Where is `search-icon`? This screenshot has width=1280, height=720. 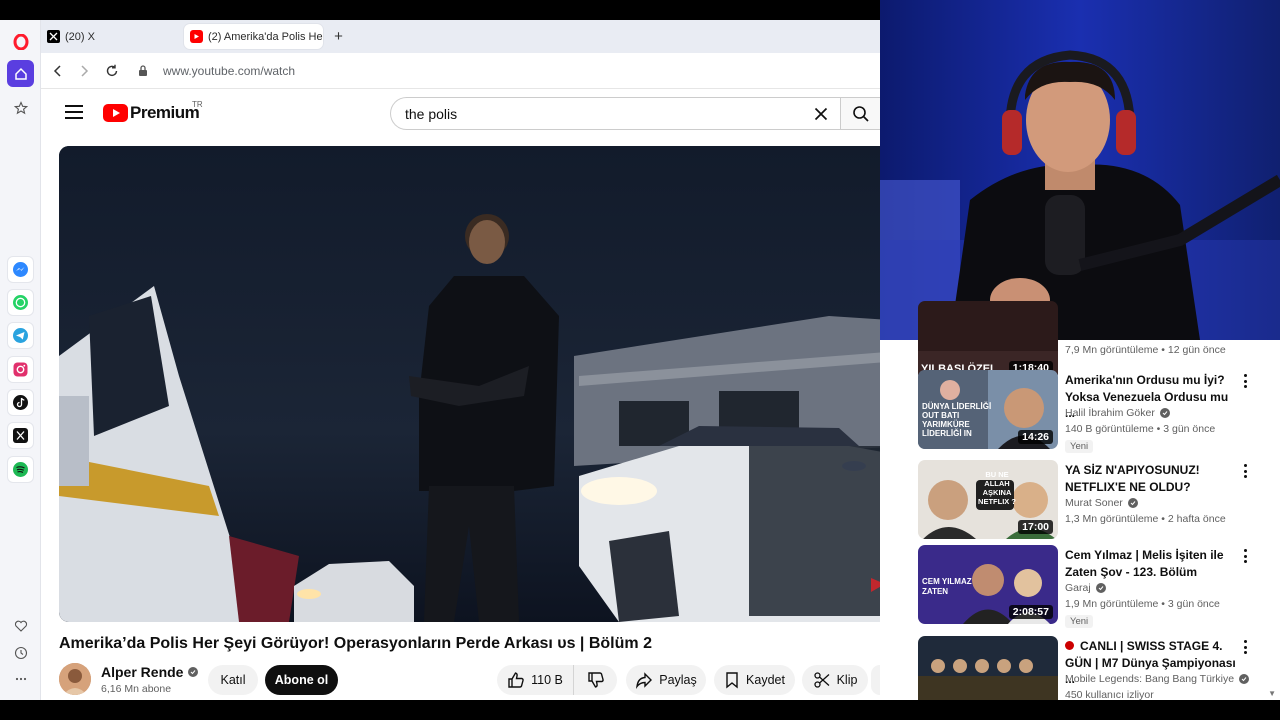
search-icon is located at coordinates (860, 113).